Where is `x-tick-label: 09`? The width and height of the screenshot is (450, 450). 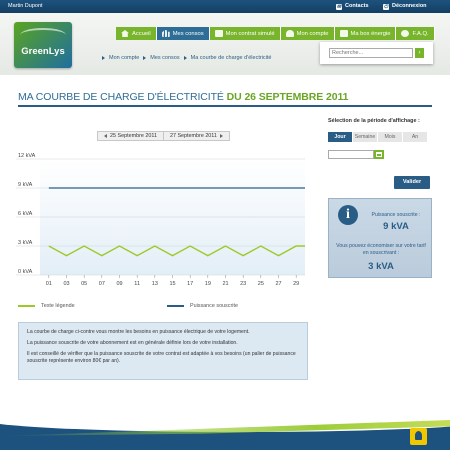
x-tick-label: 09 is located at coordinates (119, 284).